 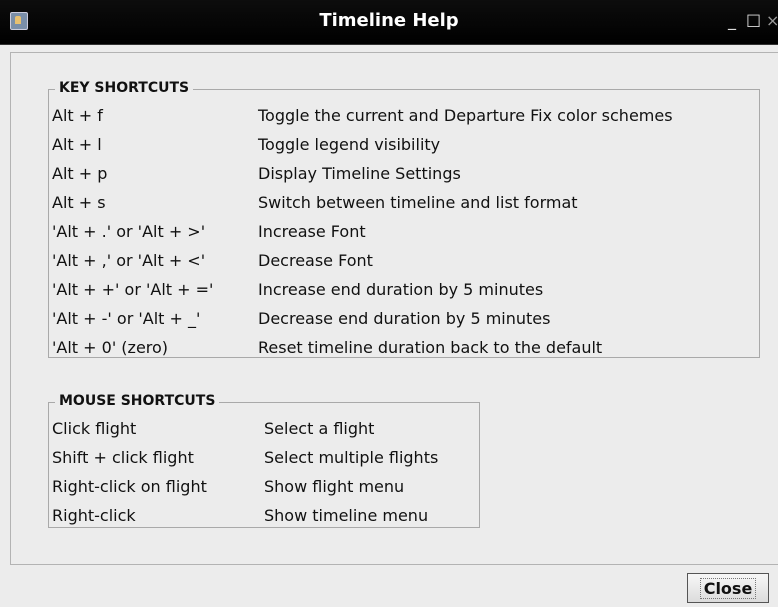 What do you see at coordinates (129, 260) in the screenshot?
I see `shortcut-key: 'Alt + ,' or 'Alt + <'` at bounding box center [129, 260].